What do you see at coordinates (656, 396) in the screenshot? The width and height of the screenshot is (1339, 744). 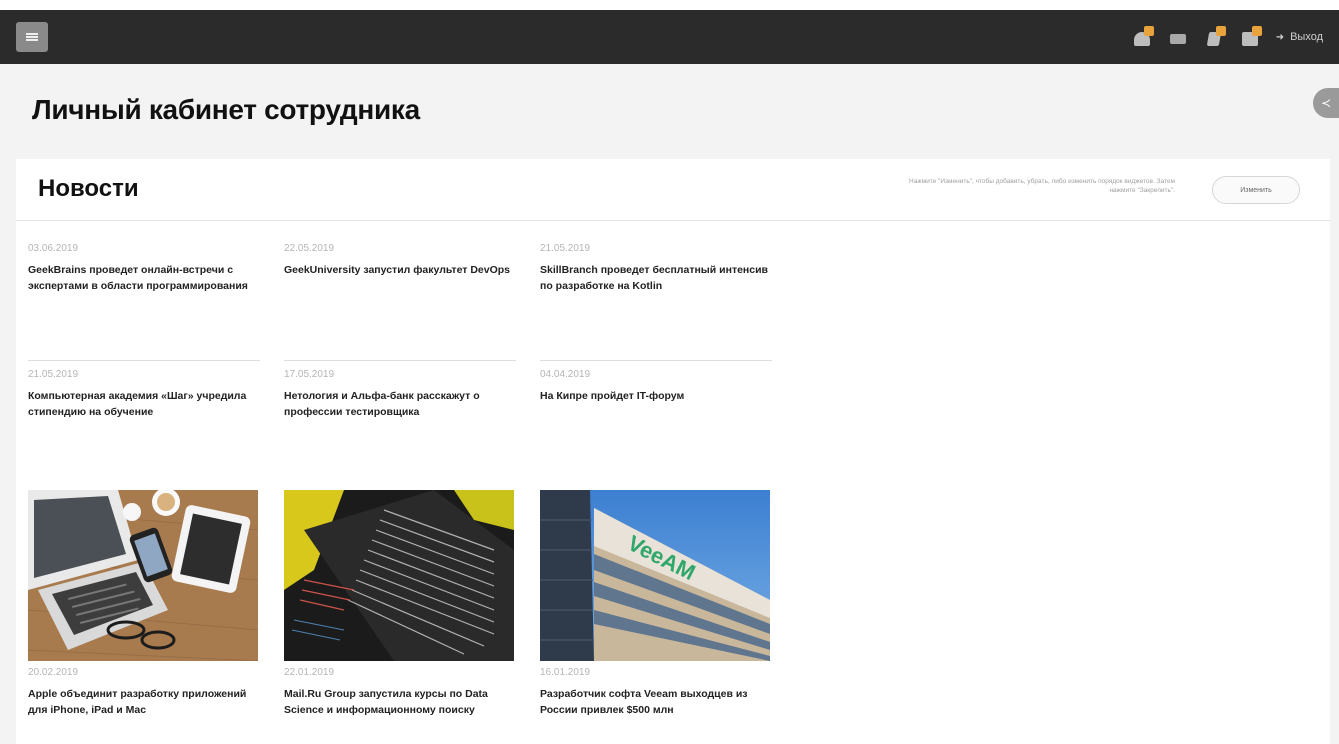 I see `news-title: На Кипре пройдет IT-форум` at bounding box center [656, 396].